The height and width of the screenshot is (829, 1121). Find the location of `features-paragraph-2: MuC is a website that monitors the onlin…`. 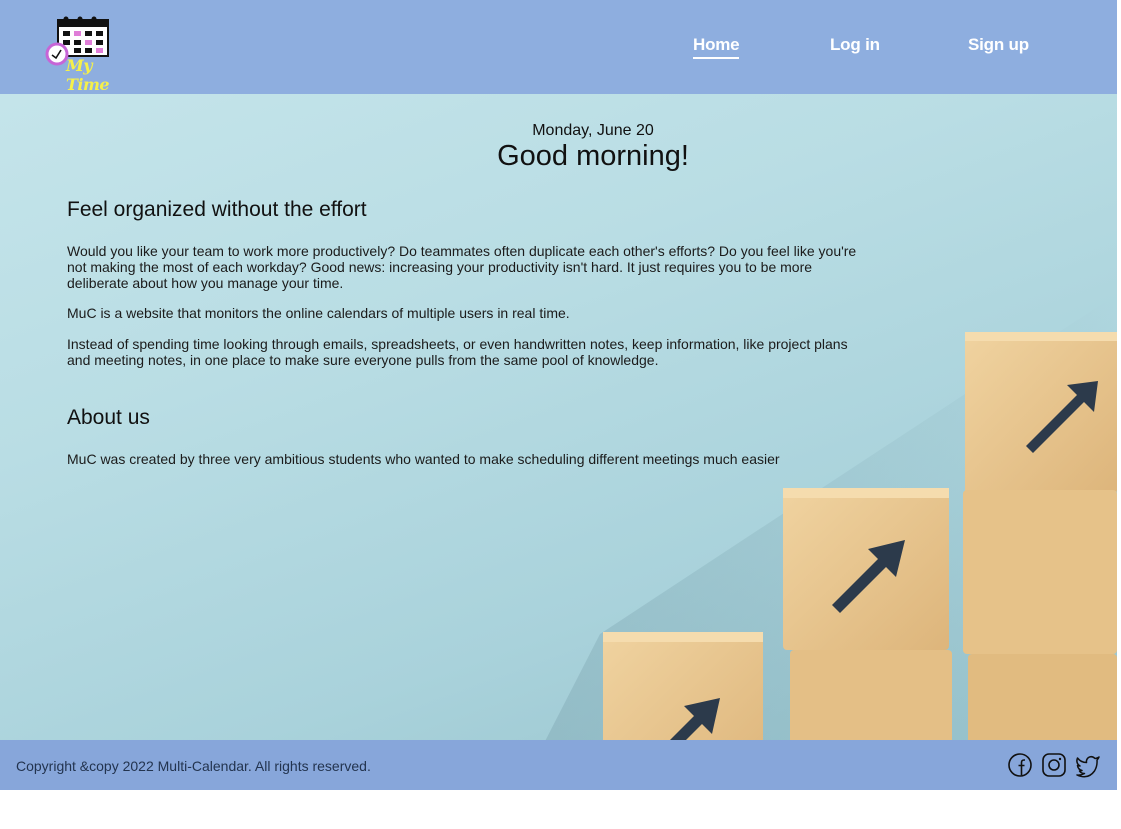

features-paragraph-2: MuC is a website that monitors the onlin… is located at coordinates (318, 313).